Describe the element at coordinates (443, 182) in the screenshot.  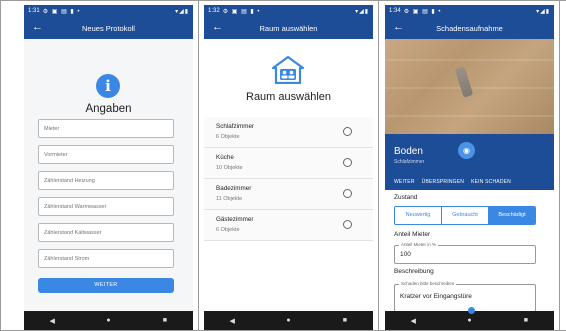
I see `ueberspringen-action-button: ÜBERSPRINGEN` at that location.